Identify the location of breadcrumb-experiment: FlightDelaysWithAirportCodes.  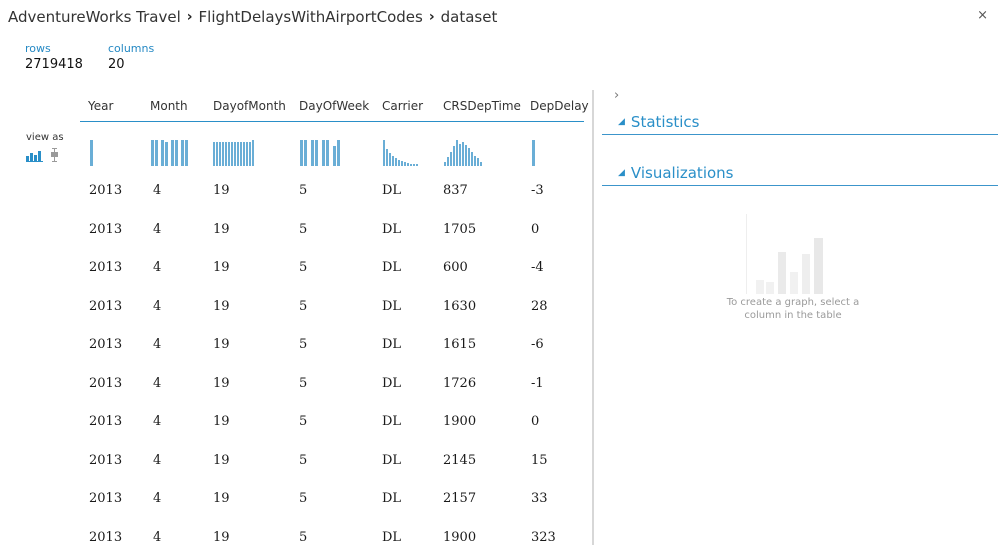
(311, 17).